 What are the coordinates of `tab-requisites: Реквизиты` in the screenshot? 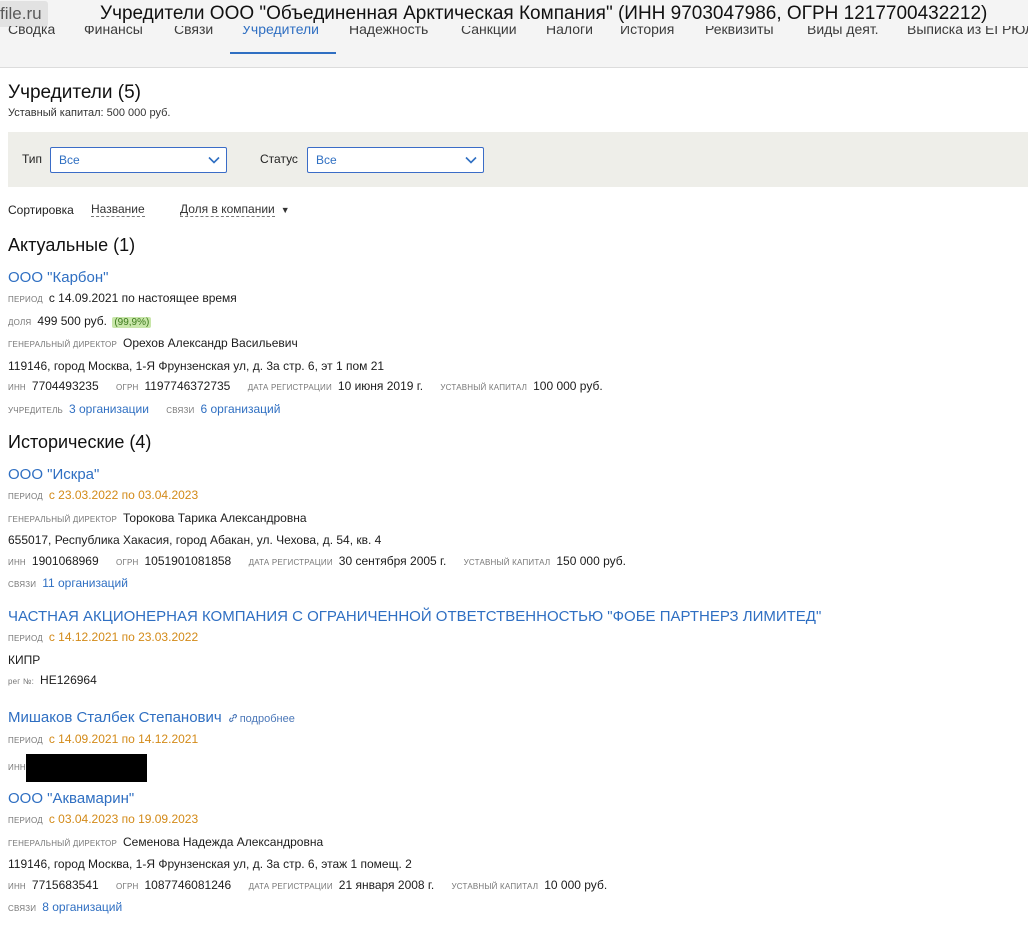 It's located at (739, 40).